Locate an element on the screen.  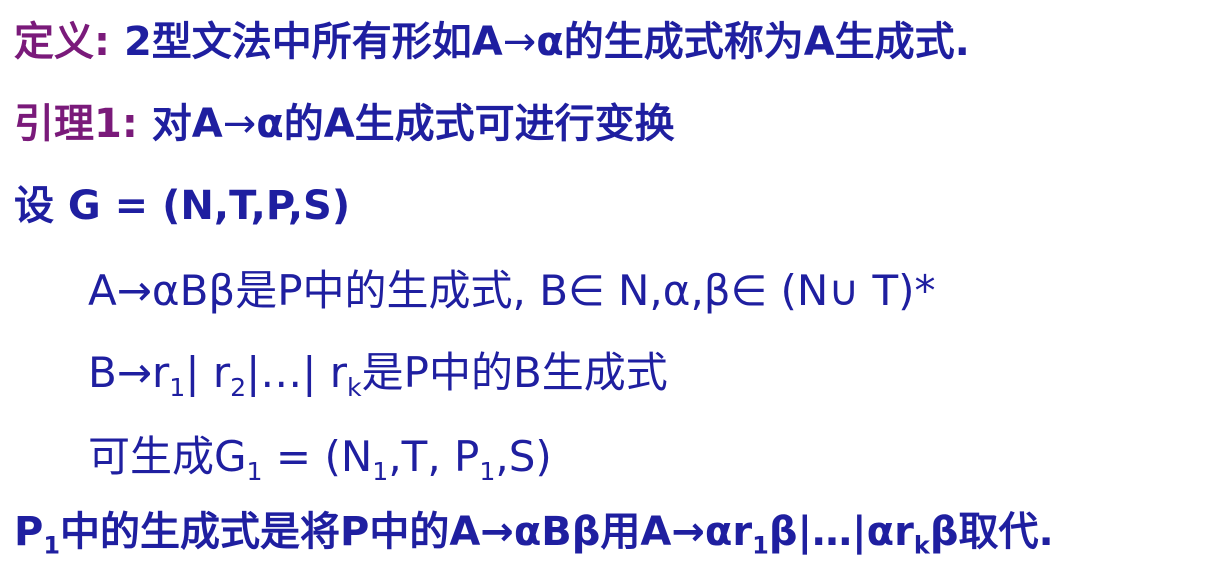
rule-a-line: A→αBβ是P中的生成式, B∈ N,α,β∈ (N∪ T)* is located at coordinates (512, 291).